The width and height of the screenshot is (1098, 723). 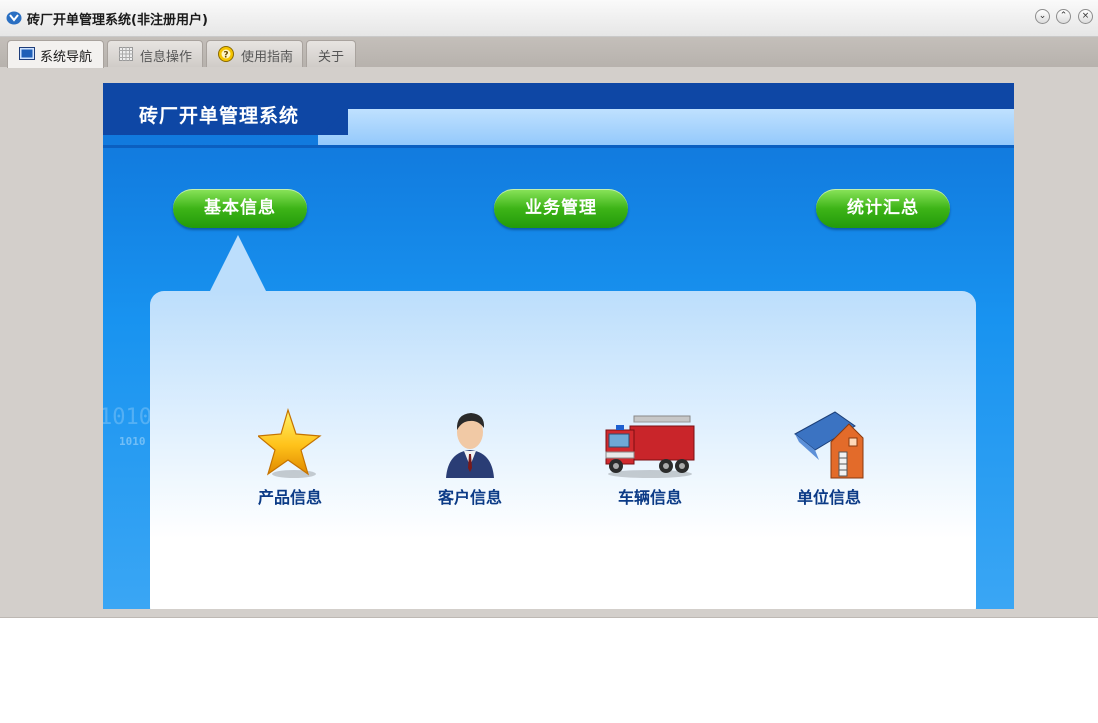 I want to click on tab-system-navigation: 系统导航, so click(x=55, y=54).